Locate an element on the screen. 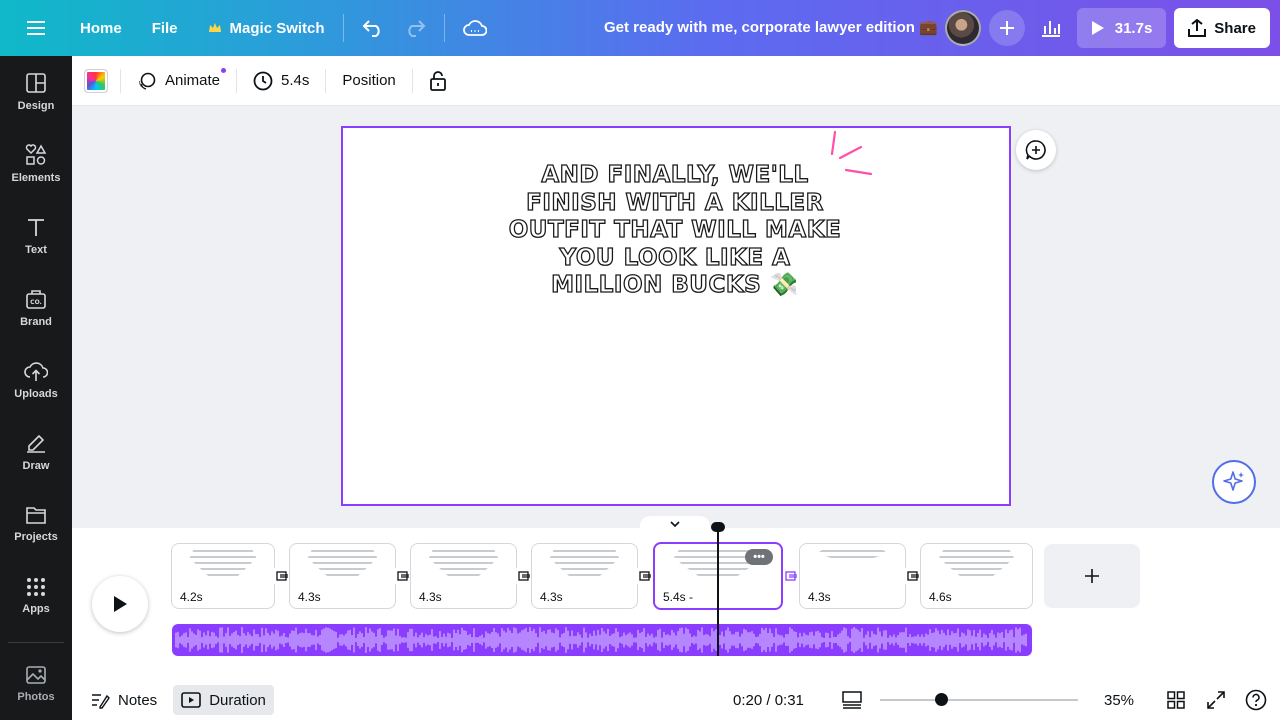 The image size is (1280, 720). bar-chart-icon is located at coordinates (1050, 29).